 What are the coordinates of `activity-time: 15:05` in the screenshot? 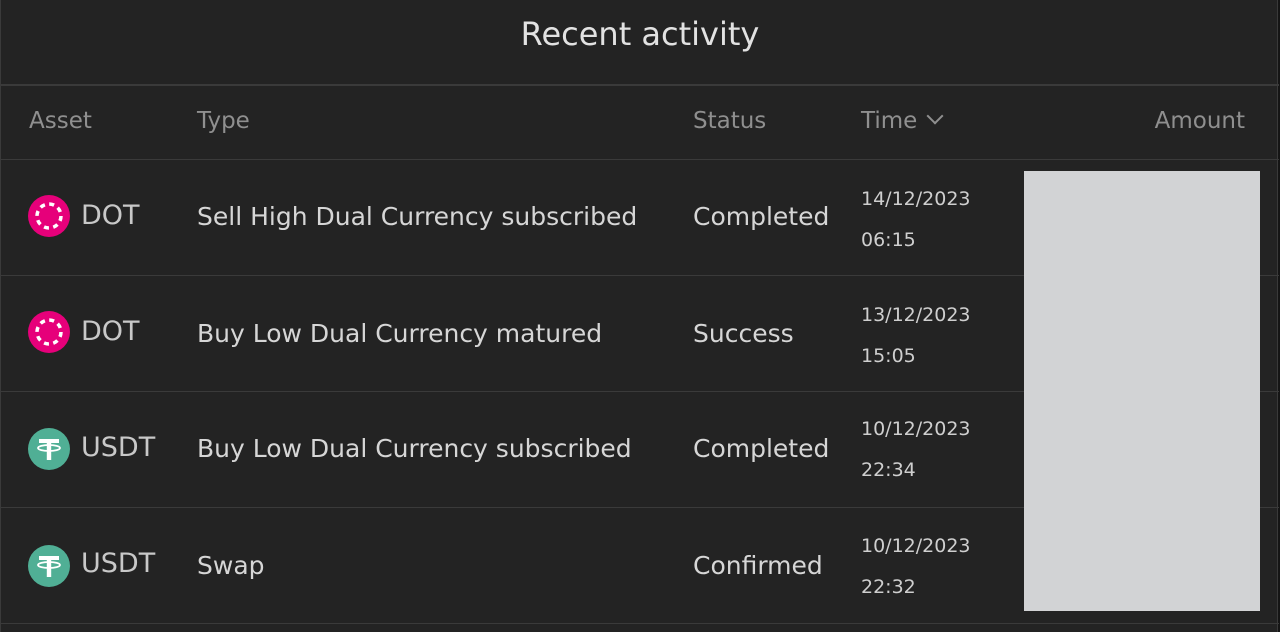 It's located at (888, 356).